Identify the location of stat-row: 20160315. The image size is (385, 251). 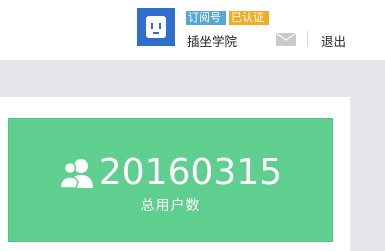
(170, 173).